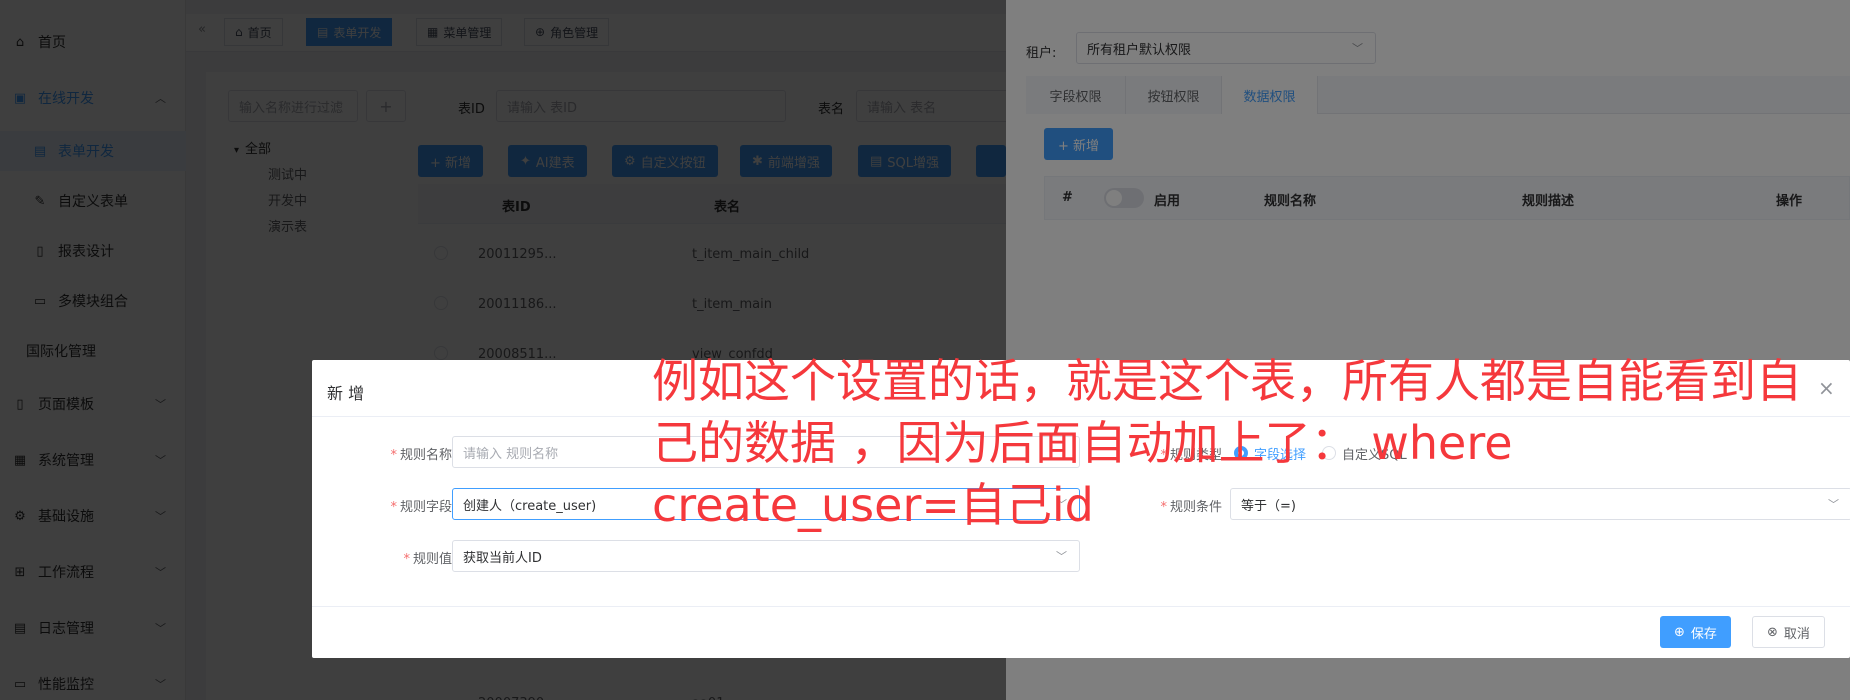 This screenshot has width=1850, height=700. Describe the element at coordinates (427, 559) in the screenshot. I see `rule-value-label: * 规则值` at that location.